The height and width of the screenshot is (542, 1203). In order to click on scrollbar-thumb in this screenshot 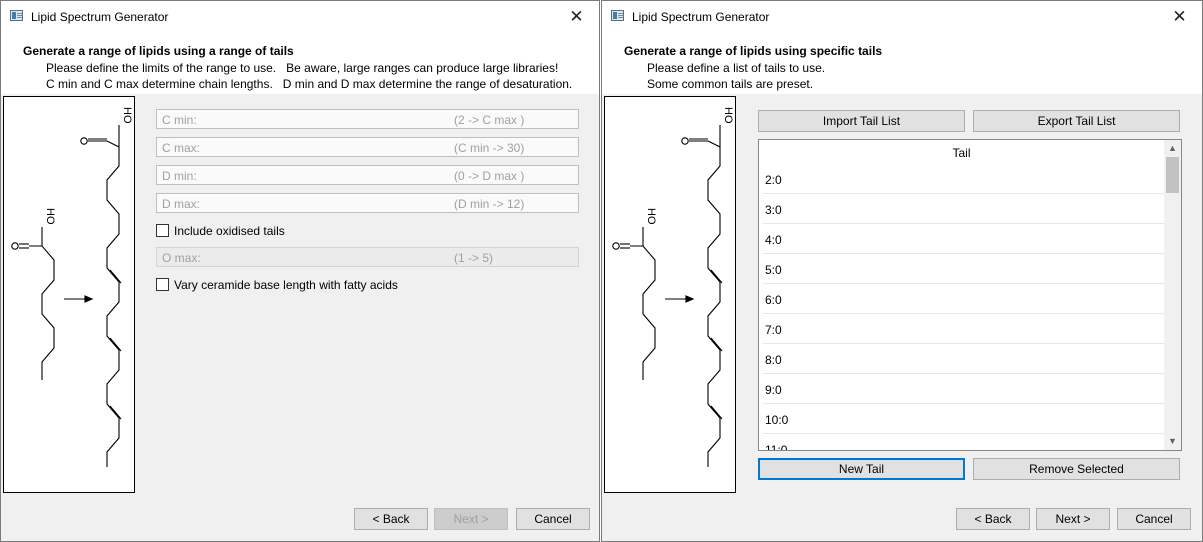, I will do `click(1172, 175)`.